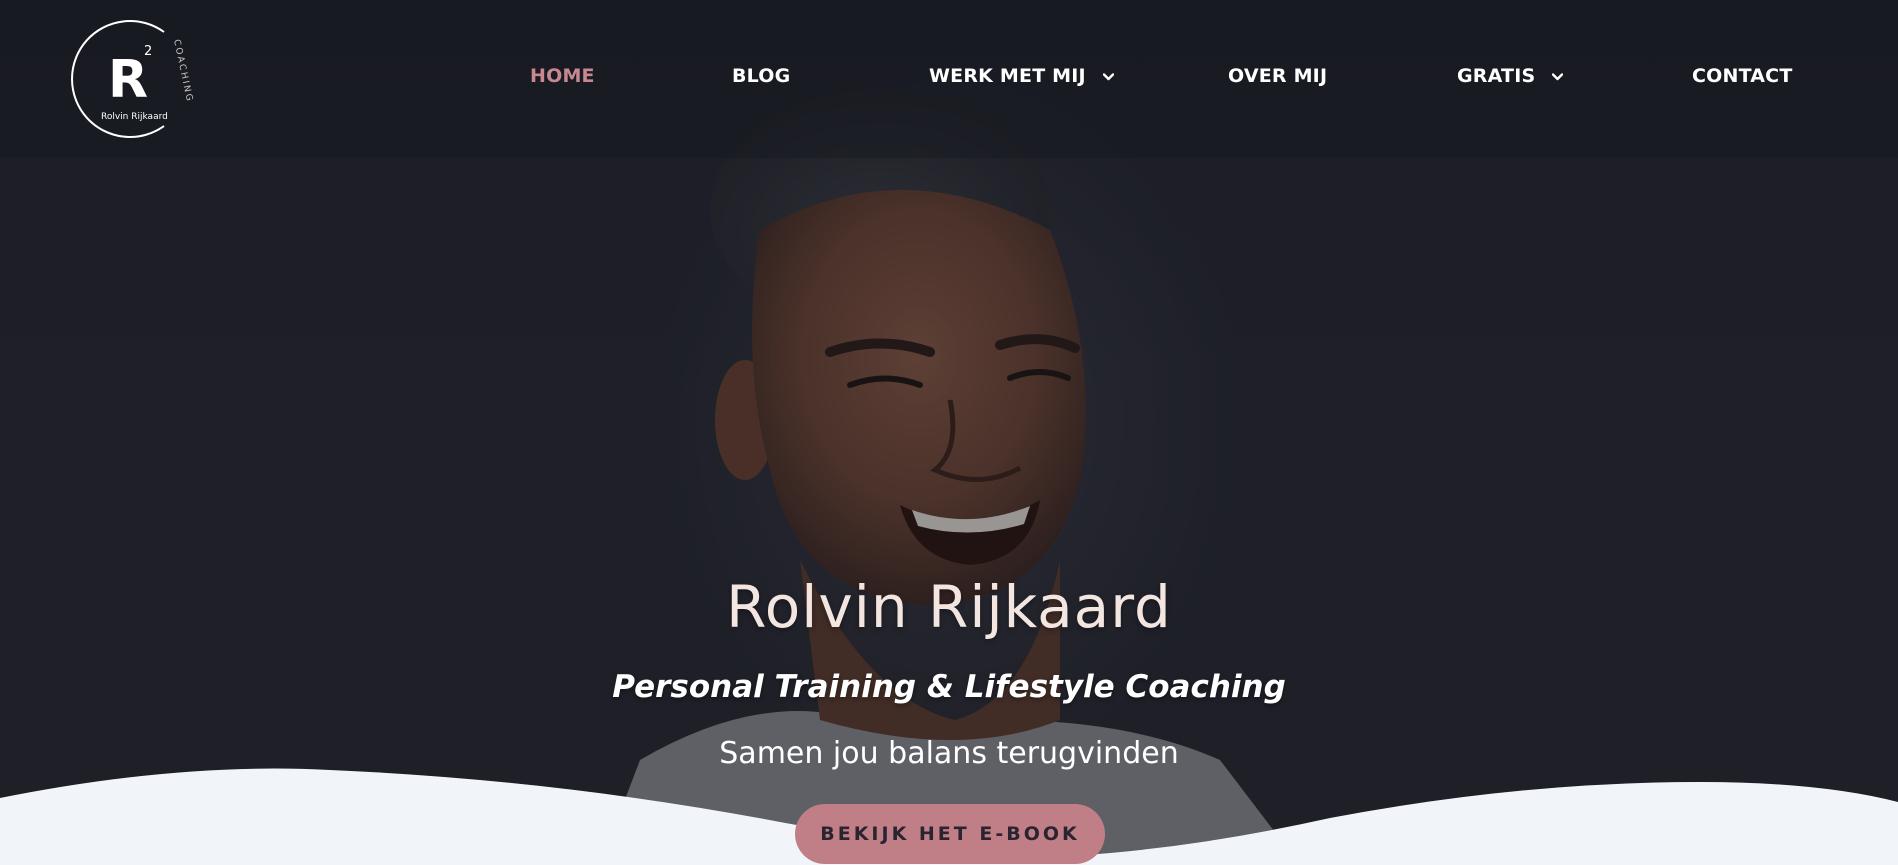 The height and width of the screenshot is (865, 1898). What do you see at coordinates (148, 51) in the screenshot?
I see `logo-superscript: 2` at bounding box center [148, 51].